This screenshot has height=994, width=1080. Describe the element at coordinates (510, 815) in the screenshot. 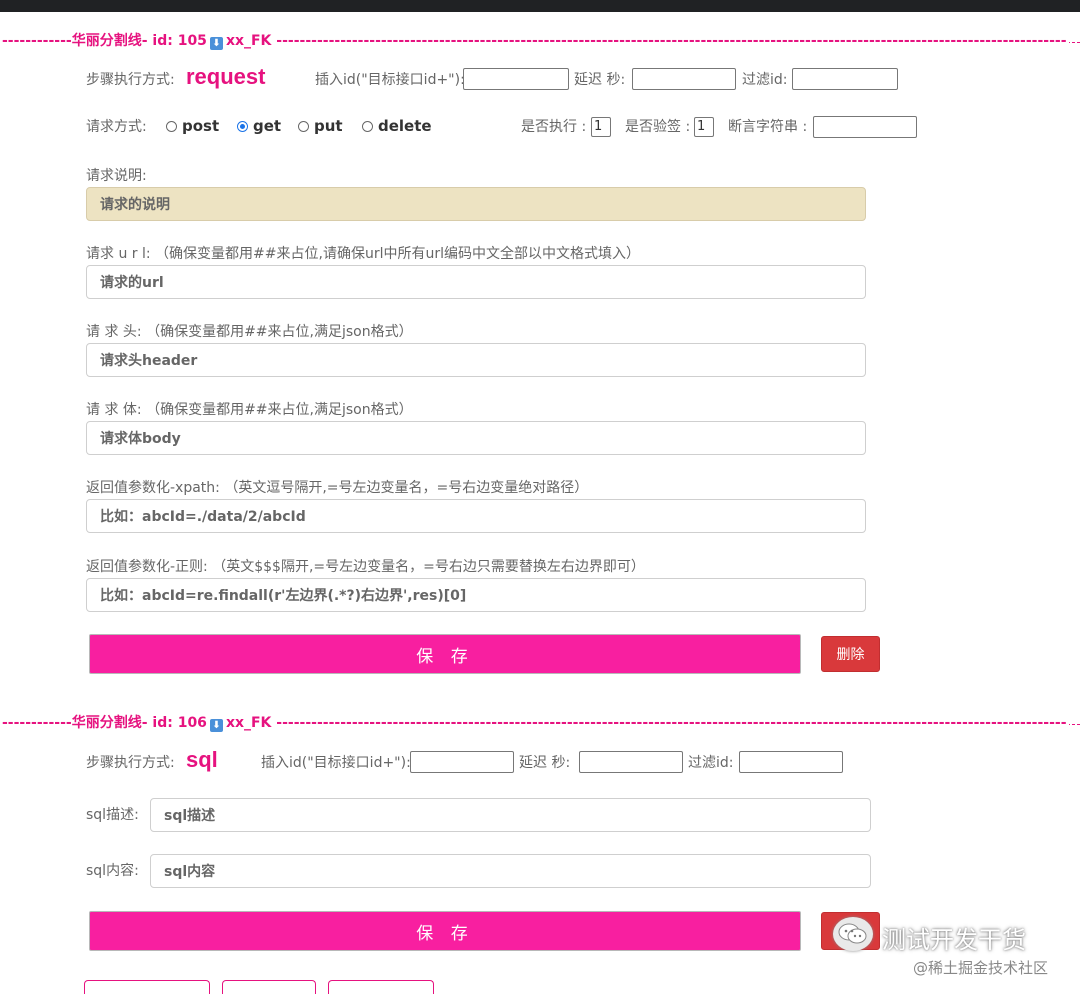

I see `sql-desc-field: sql描述` at that location.